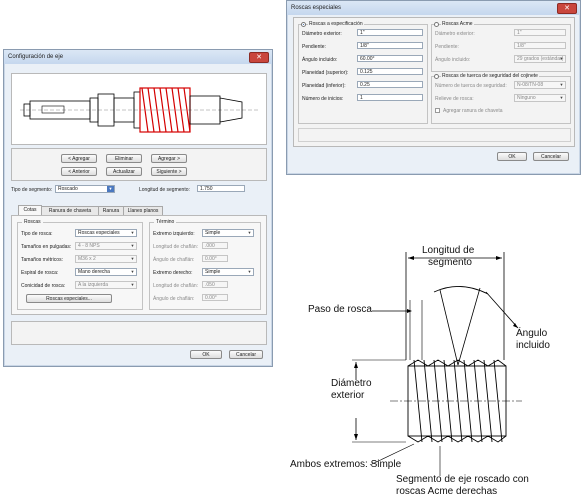 The height and width of the screenshot is (502, 583). Describe the element at coordinates (174, 234) in the screenshot. I see `left-end-label: Extremo izquierdo:` at that location.